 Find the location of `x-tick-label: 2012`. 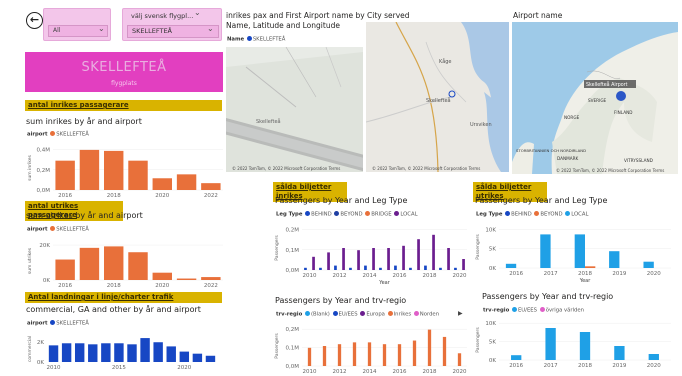

x-tick-label: 2012 is located at coordinates (340, 276).